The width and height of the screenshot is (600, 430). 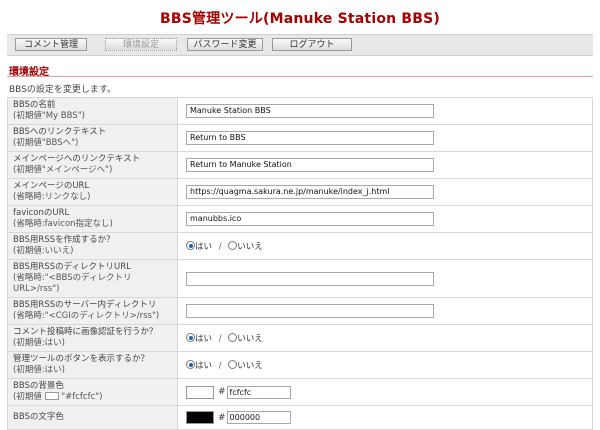 I want to click on setting-label: メインページのURL, so click(x=51, y=186).